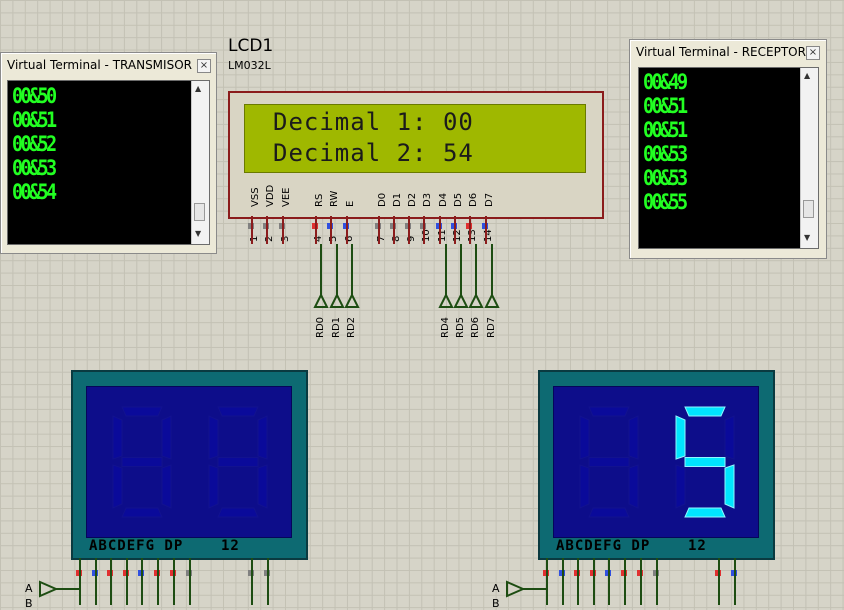 The image size is (844, 610). Describe the element at coordinates (458, 199) in the screenshot. I see `lcd-pin-label: D5` at that location.